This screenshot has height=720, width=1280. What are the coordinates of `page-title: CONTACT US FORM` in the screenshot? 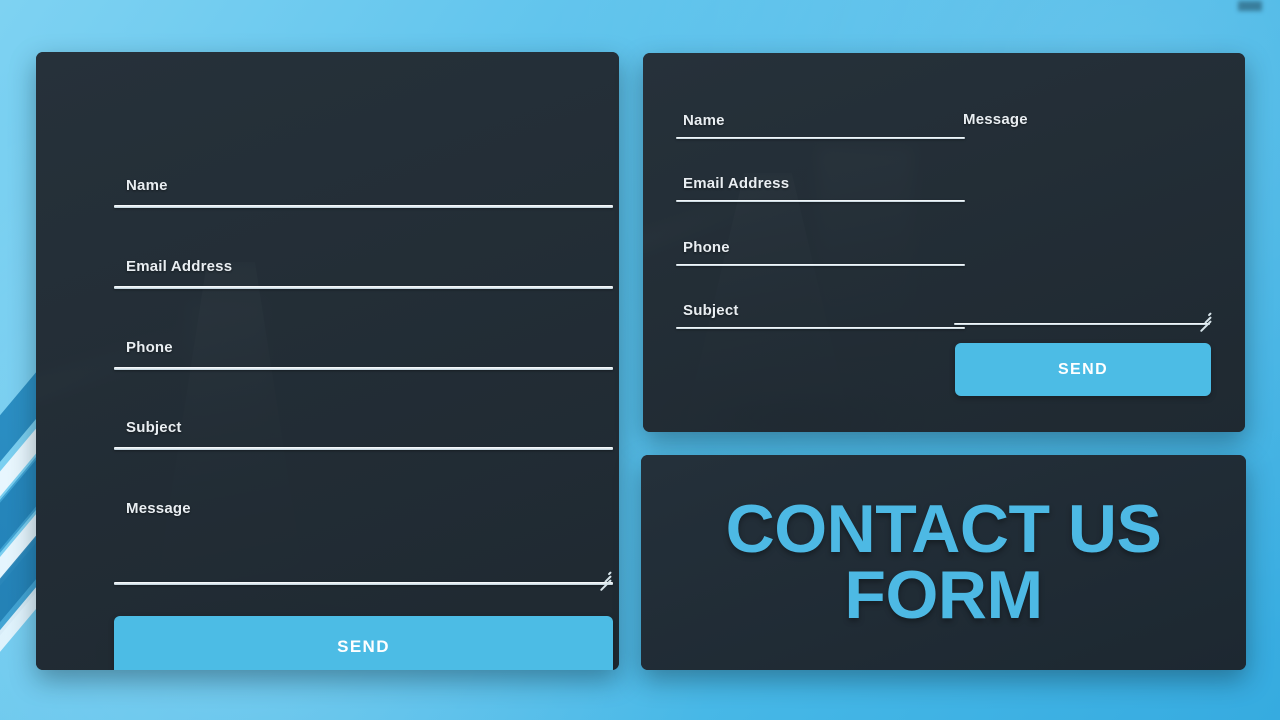 It's located at (944, 564).